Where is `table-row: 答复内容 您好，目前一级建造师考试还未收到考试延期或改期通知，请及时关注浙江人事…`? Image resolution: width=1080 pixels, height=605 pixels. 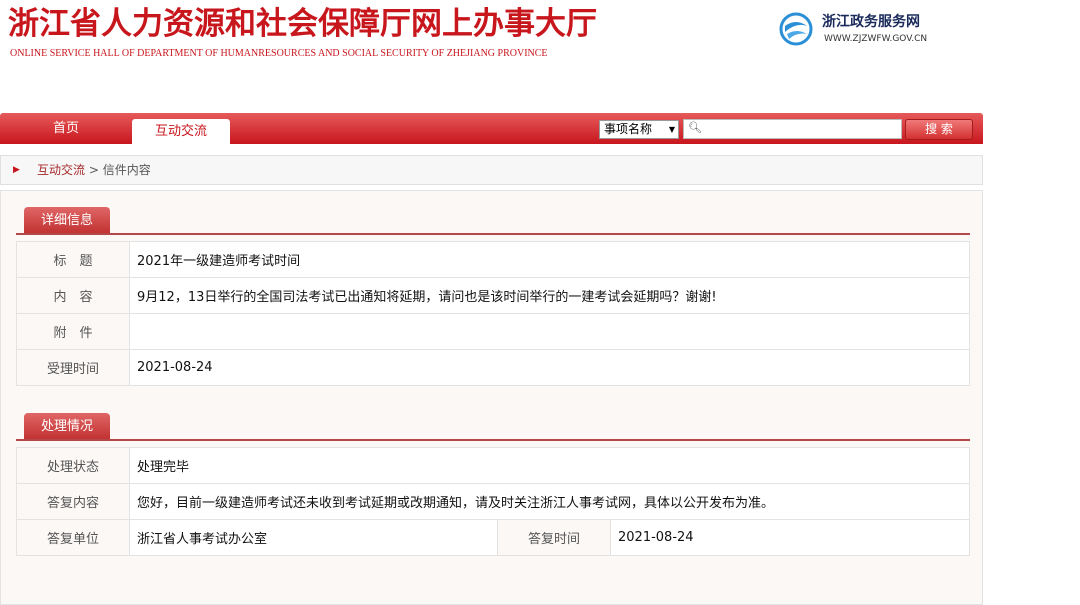
table-row: 答复内容 您好，目前一级建造师考试还未收到考试延期或改期通知，请及时关注浙江人事… is located at coordinates (493, 501).